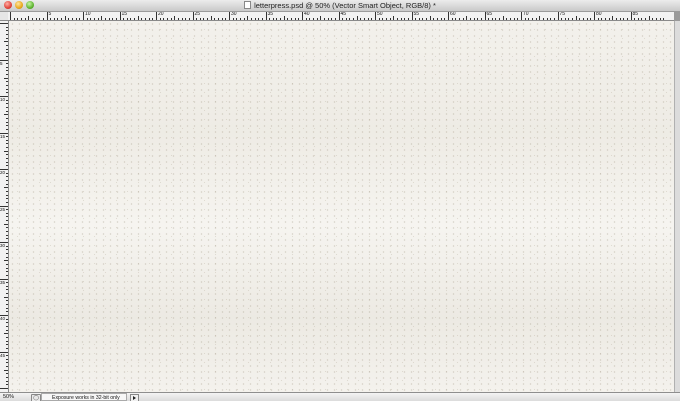 Image resolution: width=680 pixels, height=401 pixels. What do you see at coordinates (677, 206) in the screenshot?
I see `vertical-scrollbar` at bounding box center [677, 206].